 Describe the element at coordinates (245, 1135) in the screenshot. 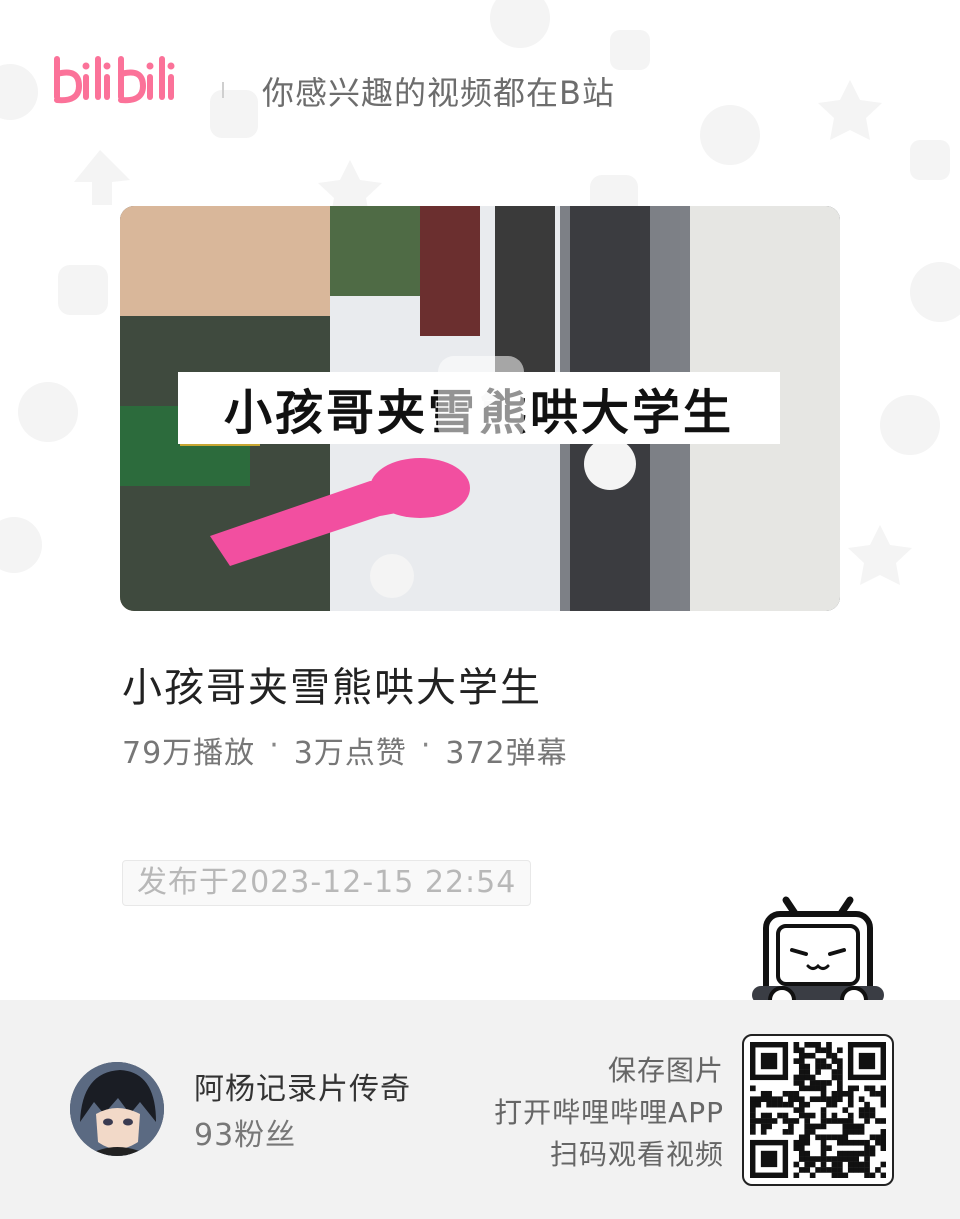

I see `fan-count: 93粉丝` at that location.